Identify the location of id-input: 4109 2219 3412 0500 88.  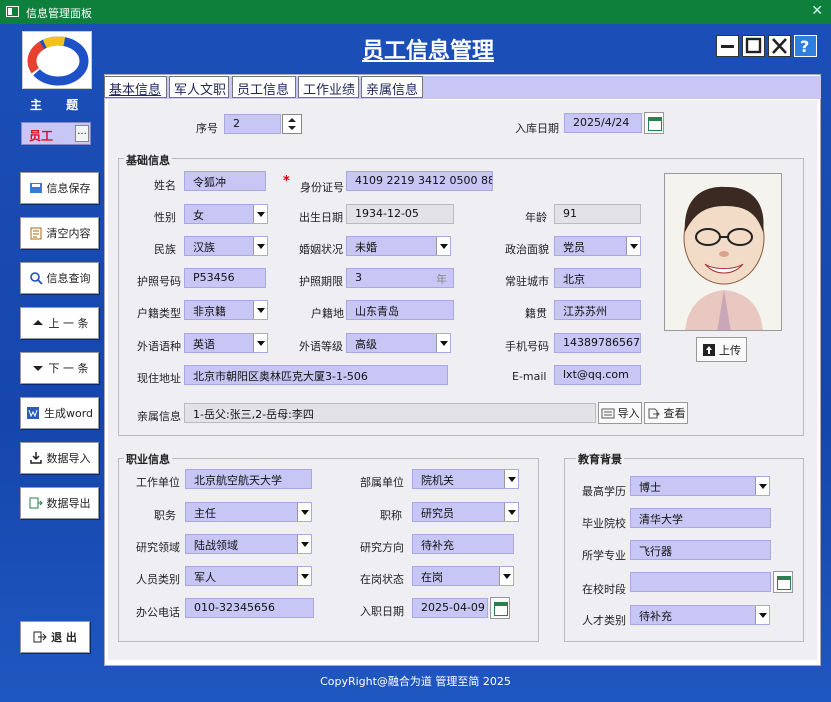
(419, 181).